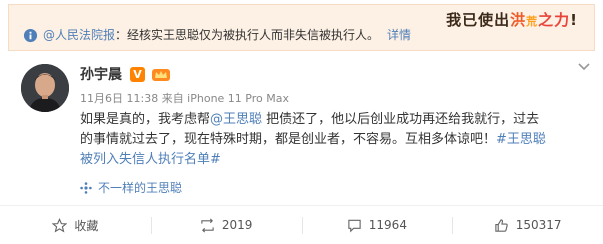 The height and width of the screenshot is (244, 603). I want to click on repost-button: 2019, so click(226, 225).